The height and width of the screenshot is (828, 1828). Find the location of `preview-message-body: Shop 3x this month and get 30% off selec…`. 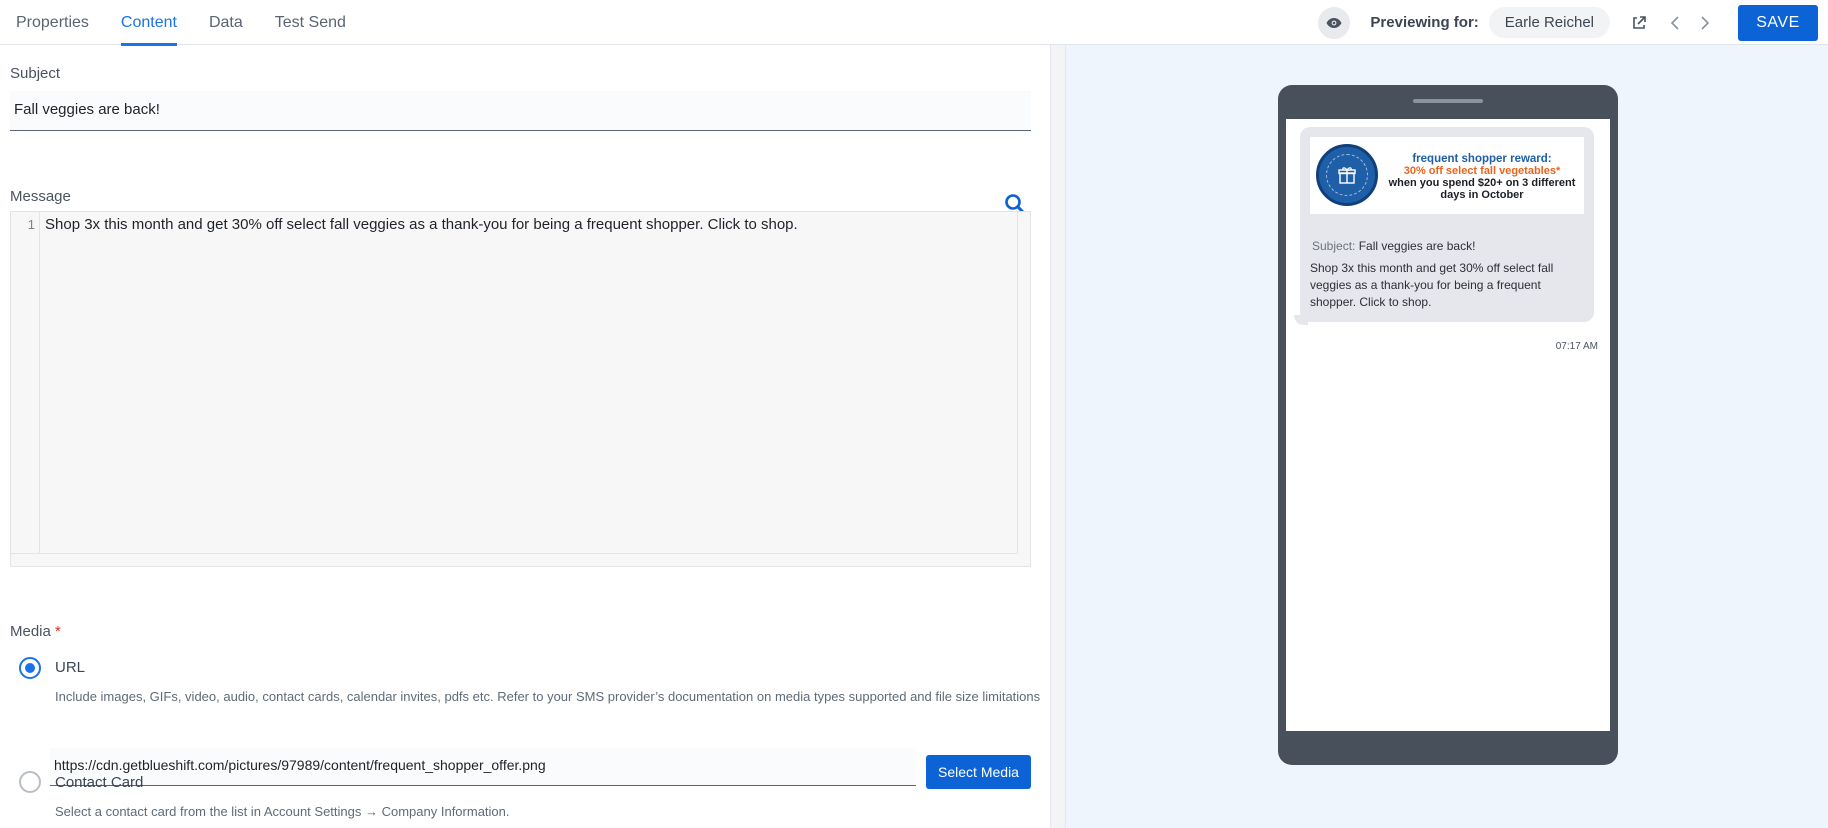

preview-message-body: Shop 3x this month and get 30% off selec… is located at coordinates (1432, 285).